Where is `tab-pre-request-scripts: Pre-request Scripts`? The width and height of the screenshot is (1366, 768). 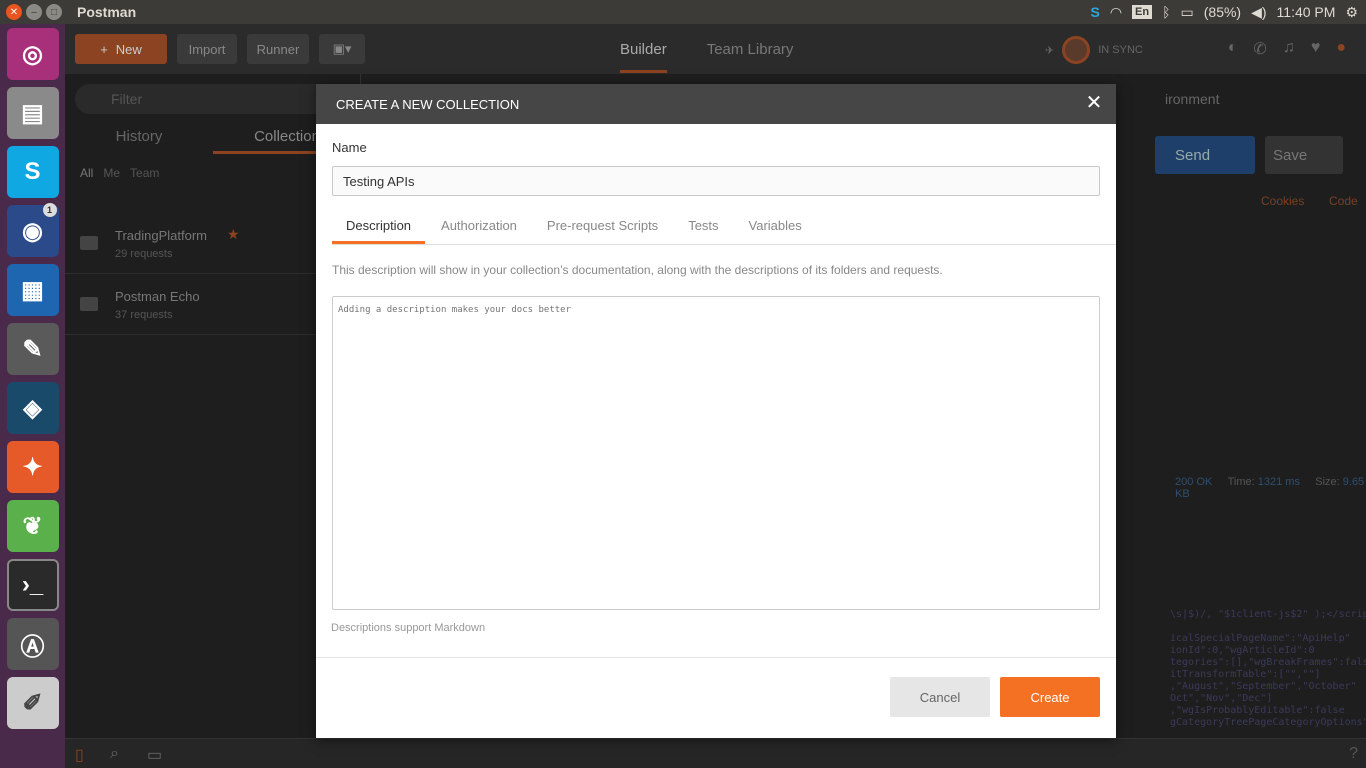 tab-pre-request-scripts: Pre-request Scripts is located at coordinates (602, 226).